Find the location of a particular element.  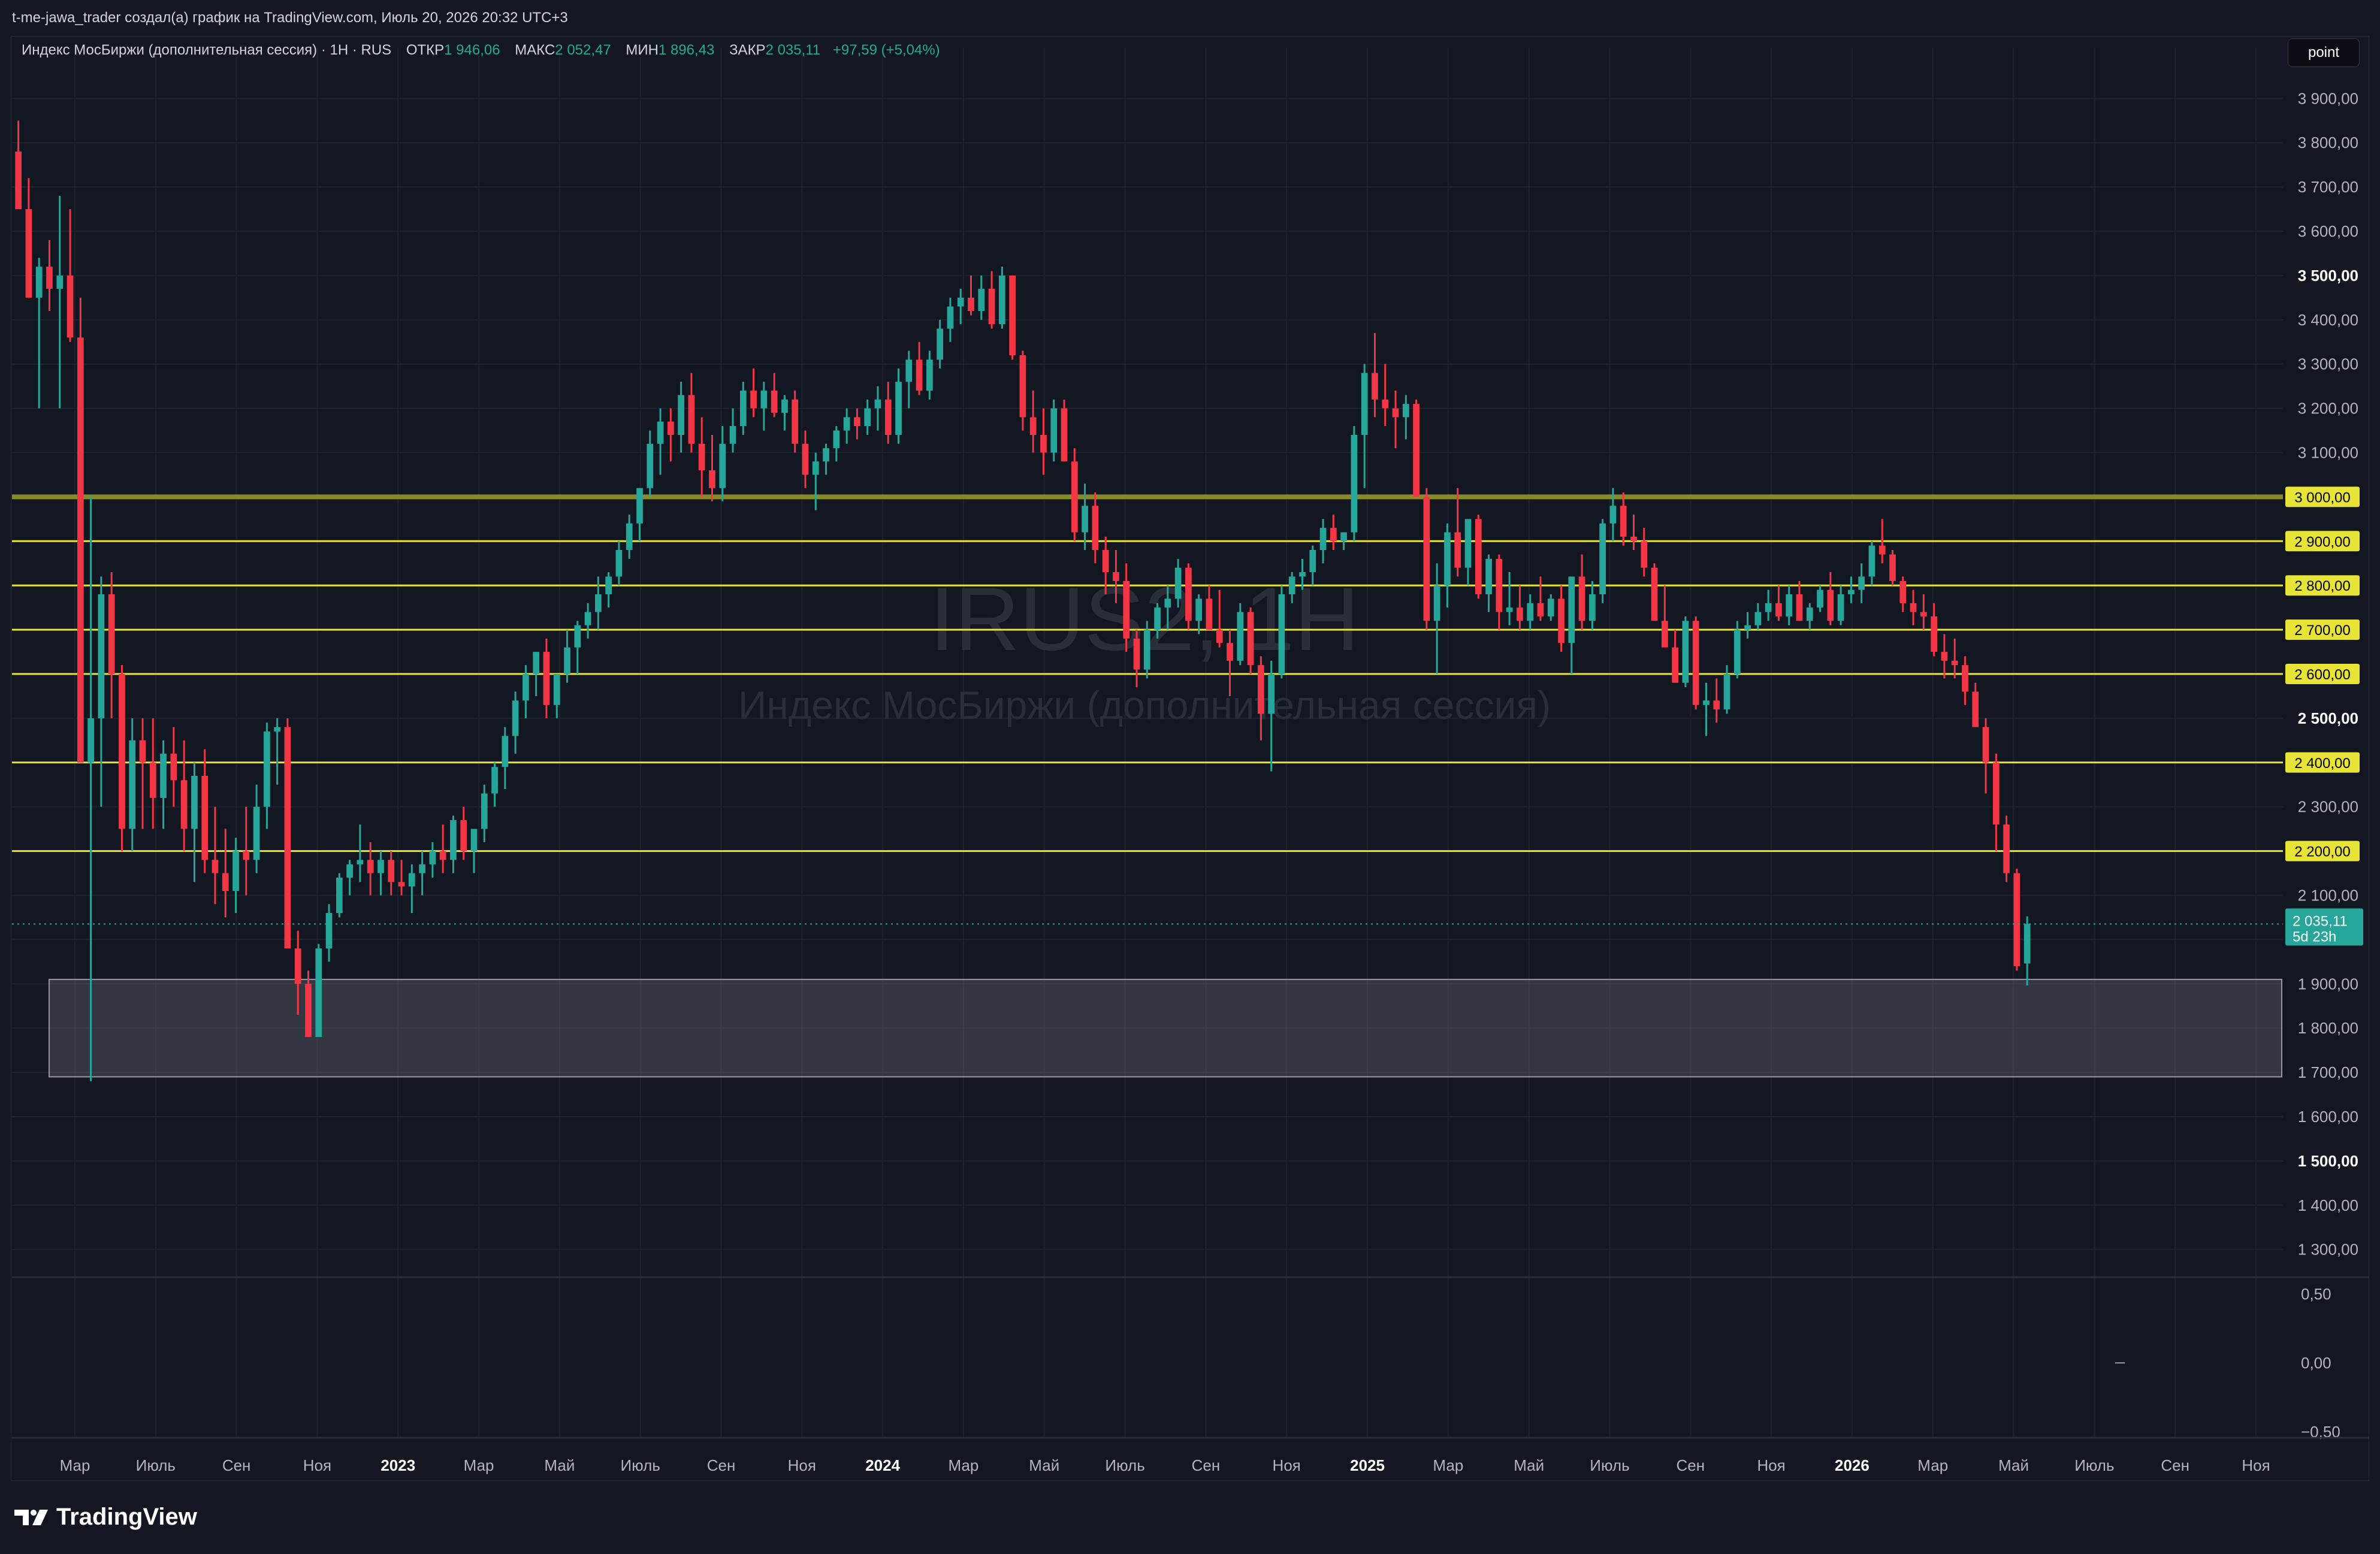

level-price-label: 2 200,00 is located at coordinates (2322, 852).